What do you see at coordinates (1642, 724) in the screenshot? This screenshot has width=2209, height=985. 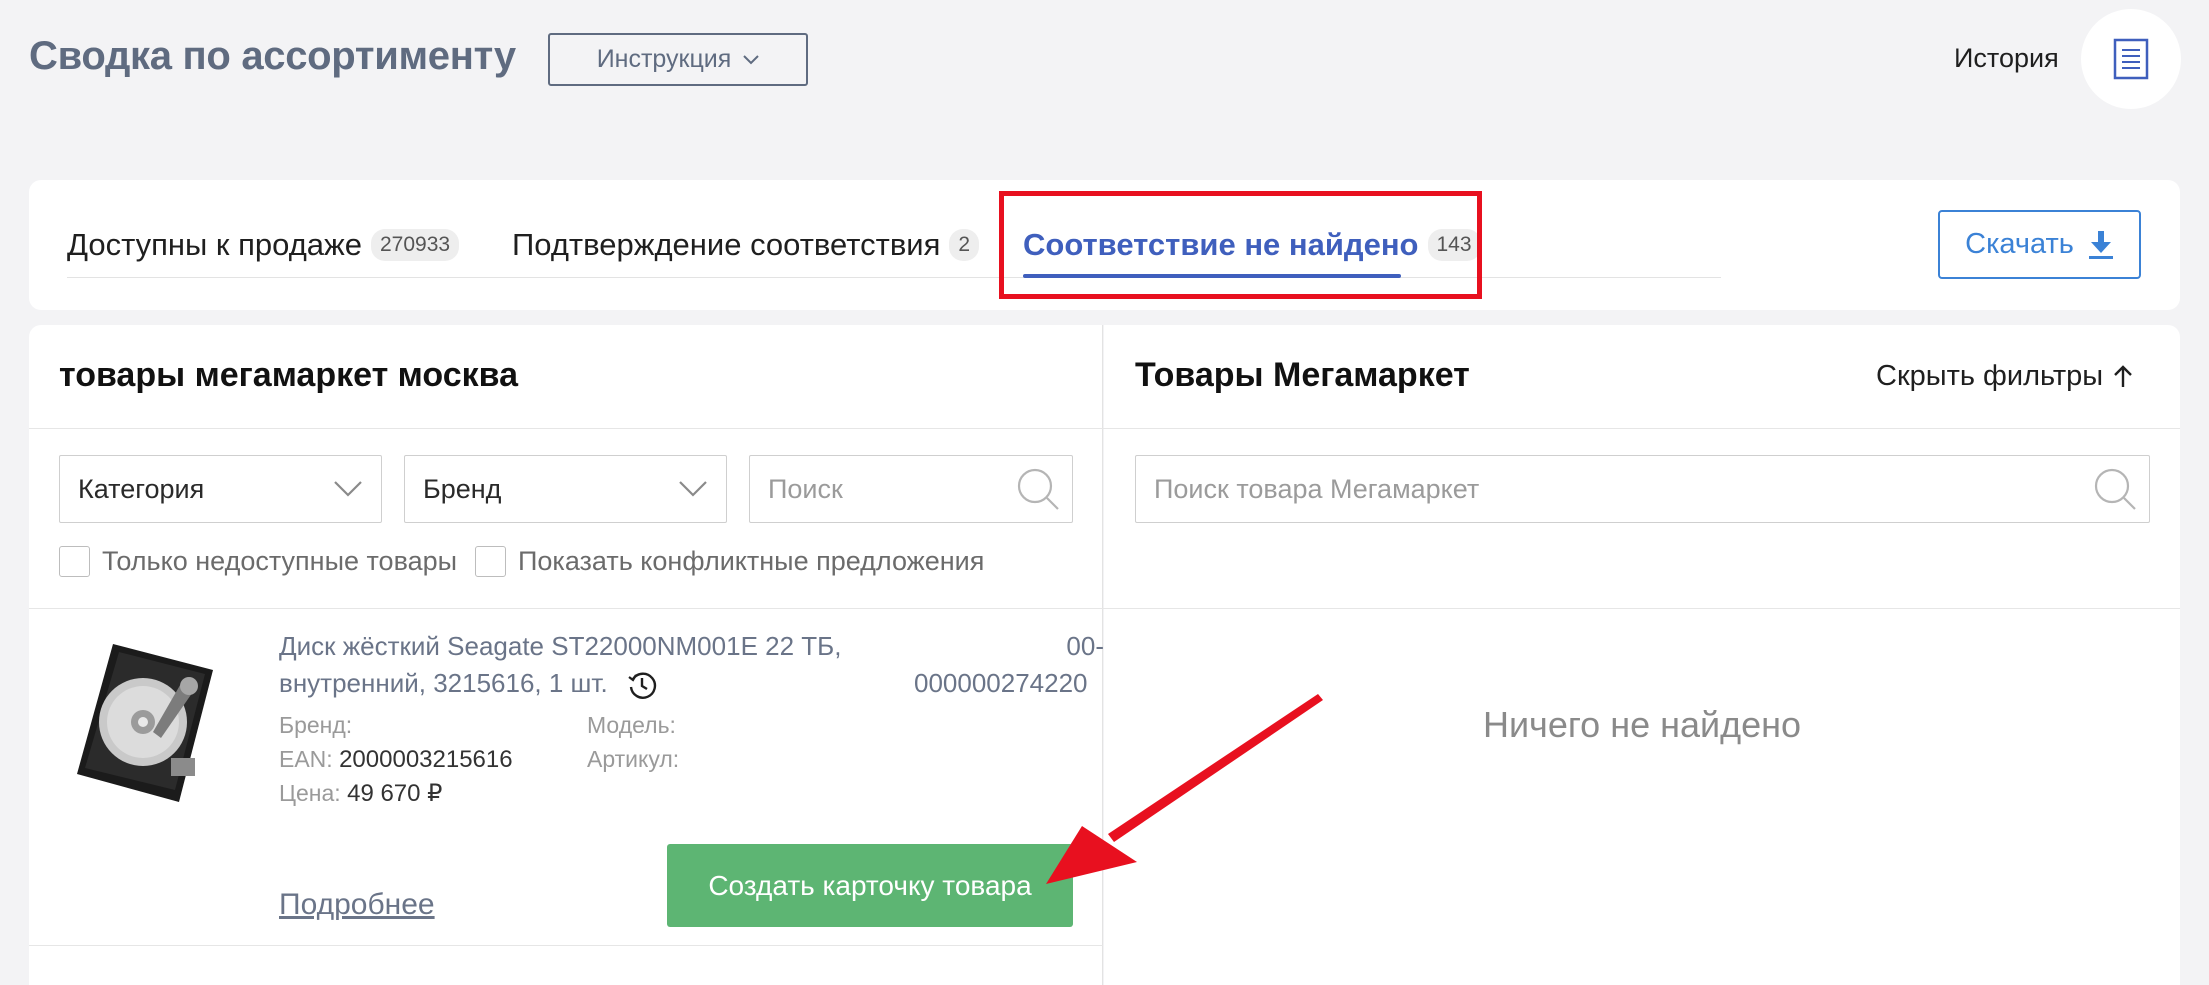 I see `empty-results-message: Ничего не найдено` at bounding box center [1642, 724].